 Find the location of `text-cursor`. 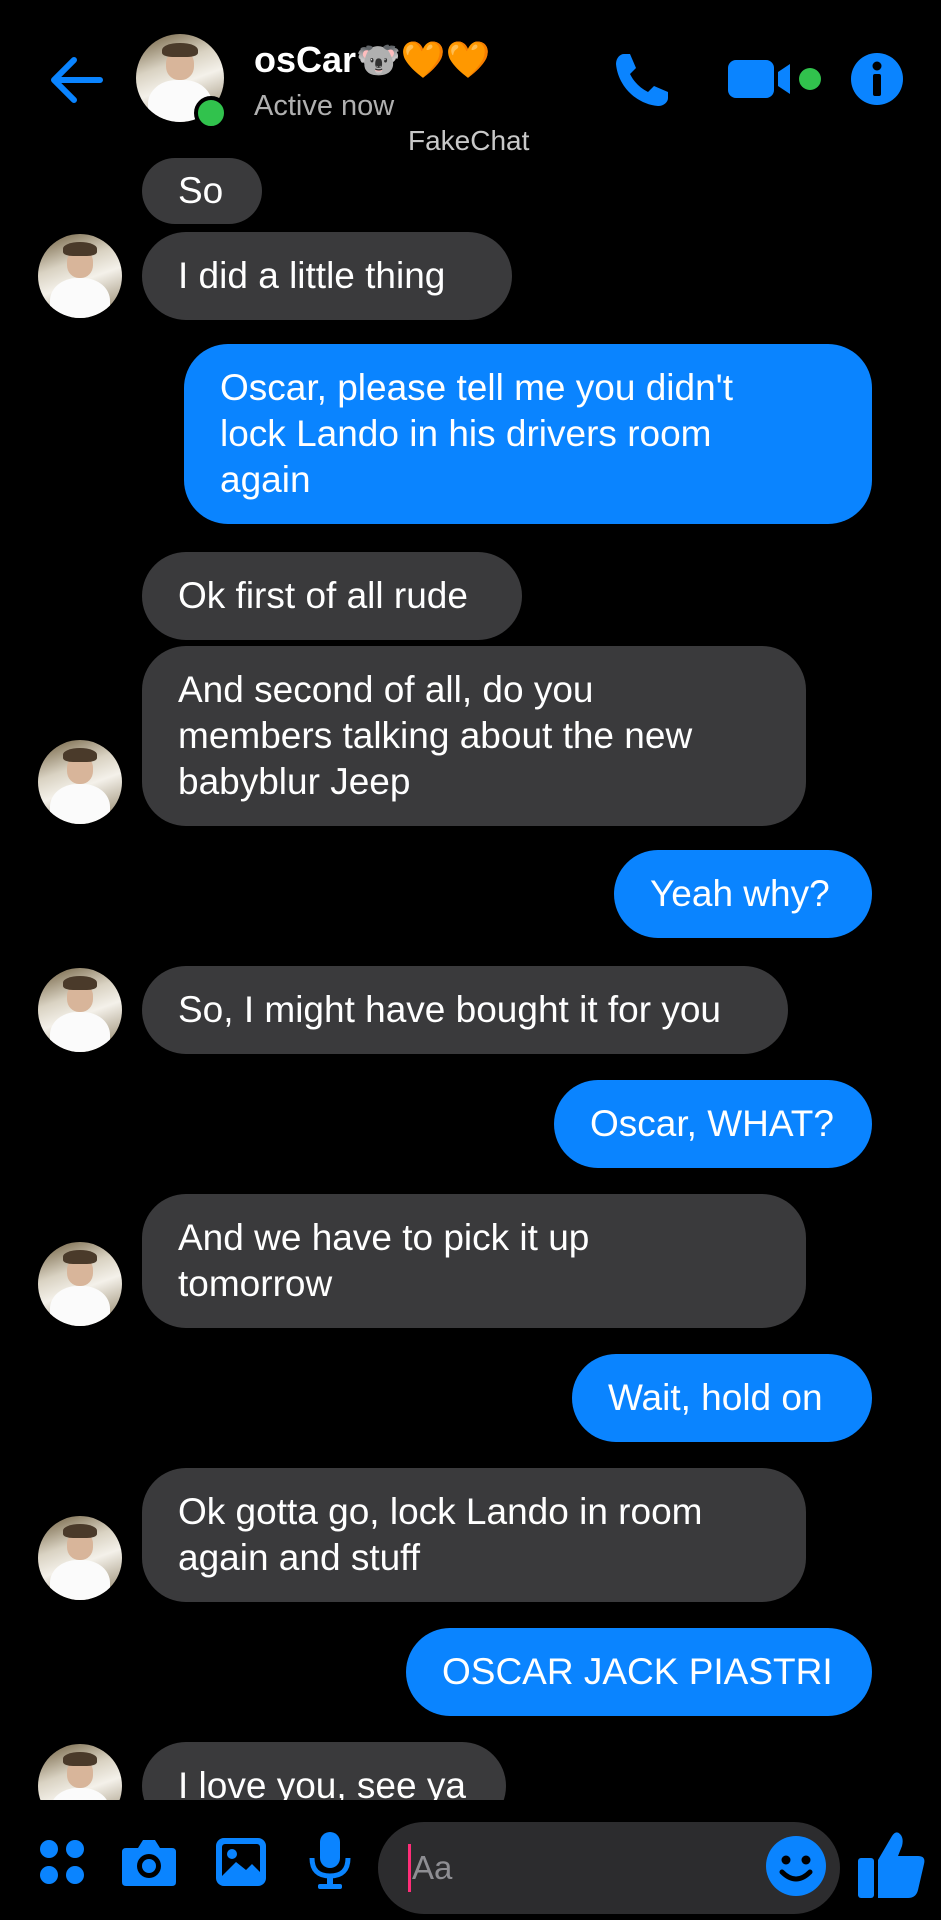

text-cursor is located at coordinates (409, 1868).